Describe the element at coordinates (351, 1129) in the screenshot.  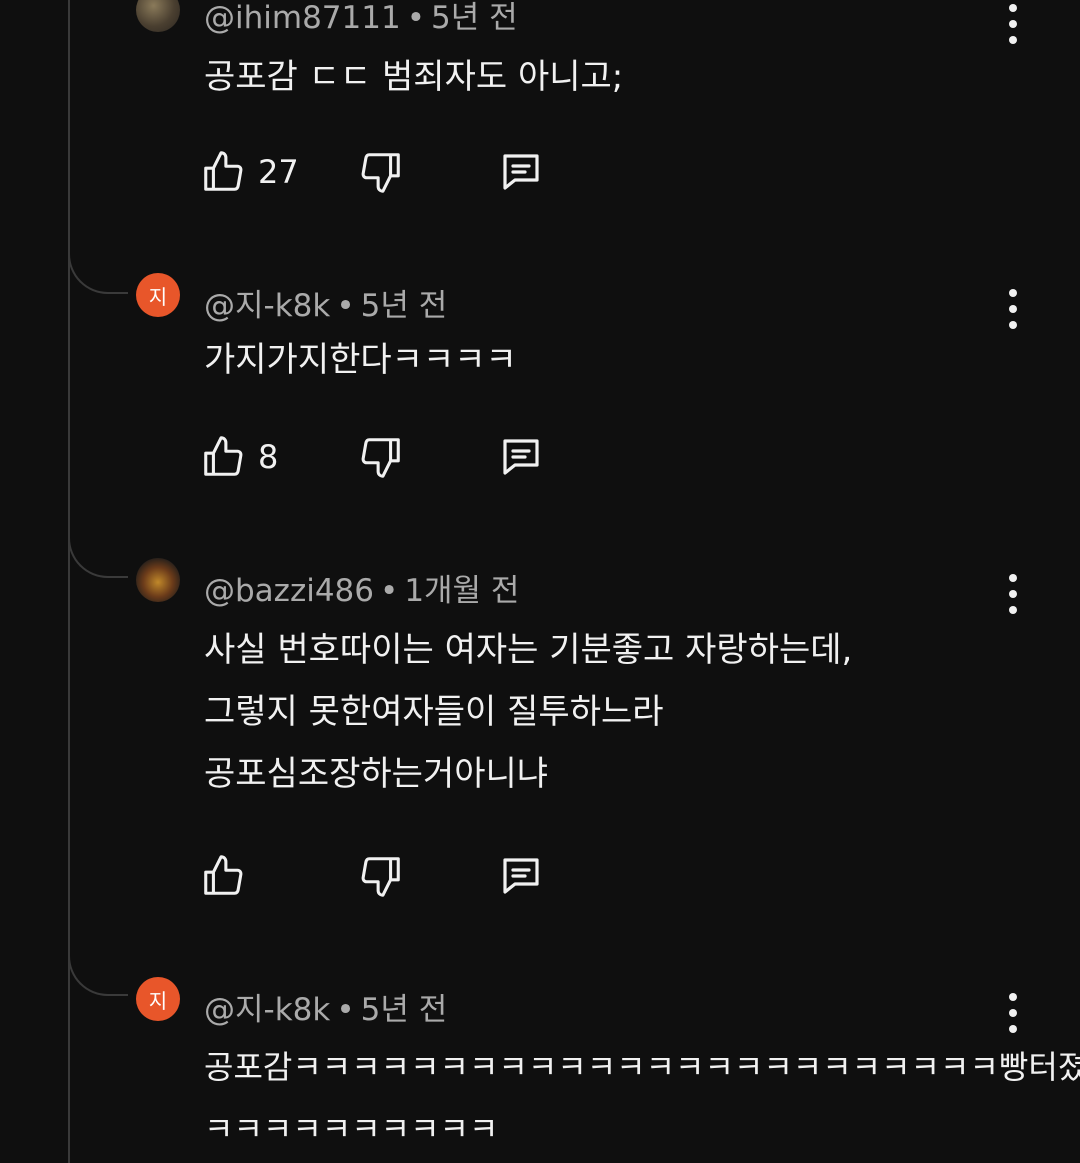
I see `comment-line: ㅋㅋㅋㅋㅋㅋㅋㅋㅋㅋ` at that location.